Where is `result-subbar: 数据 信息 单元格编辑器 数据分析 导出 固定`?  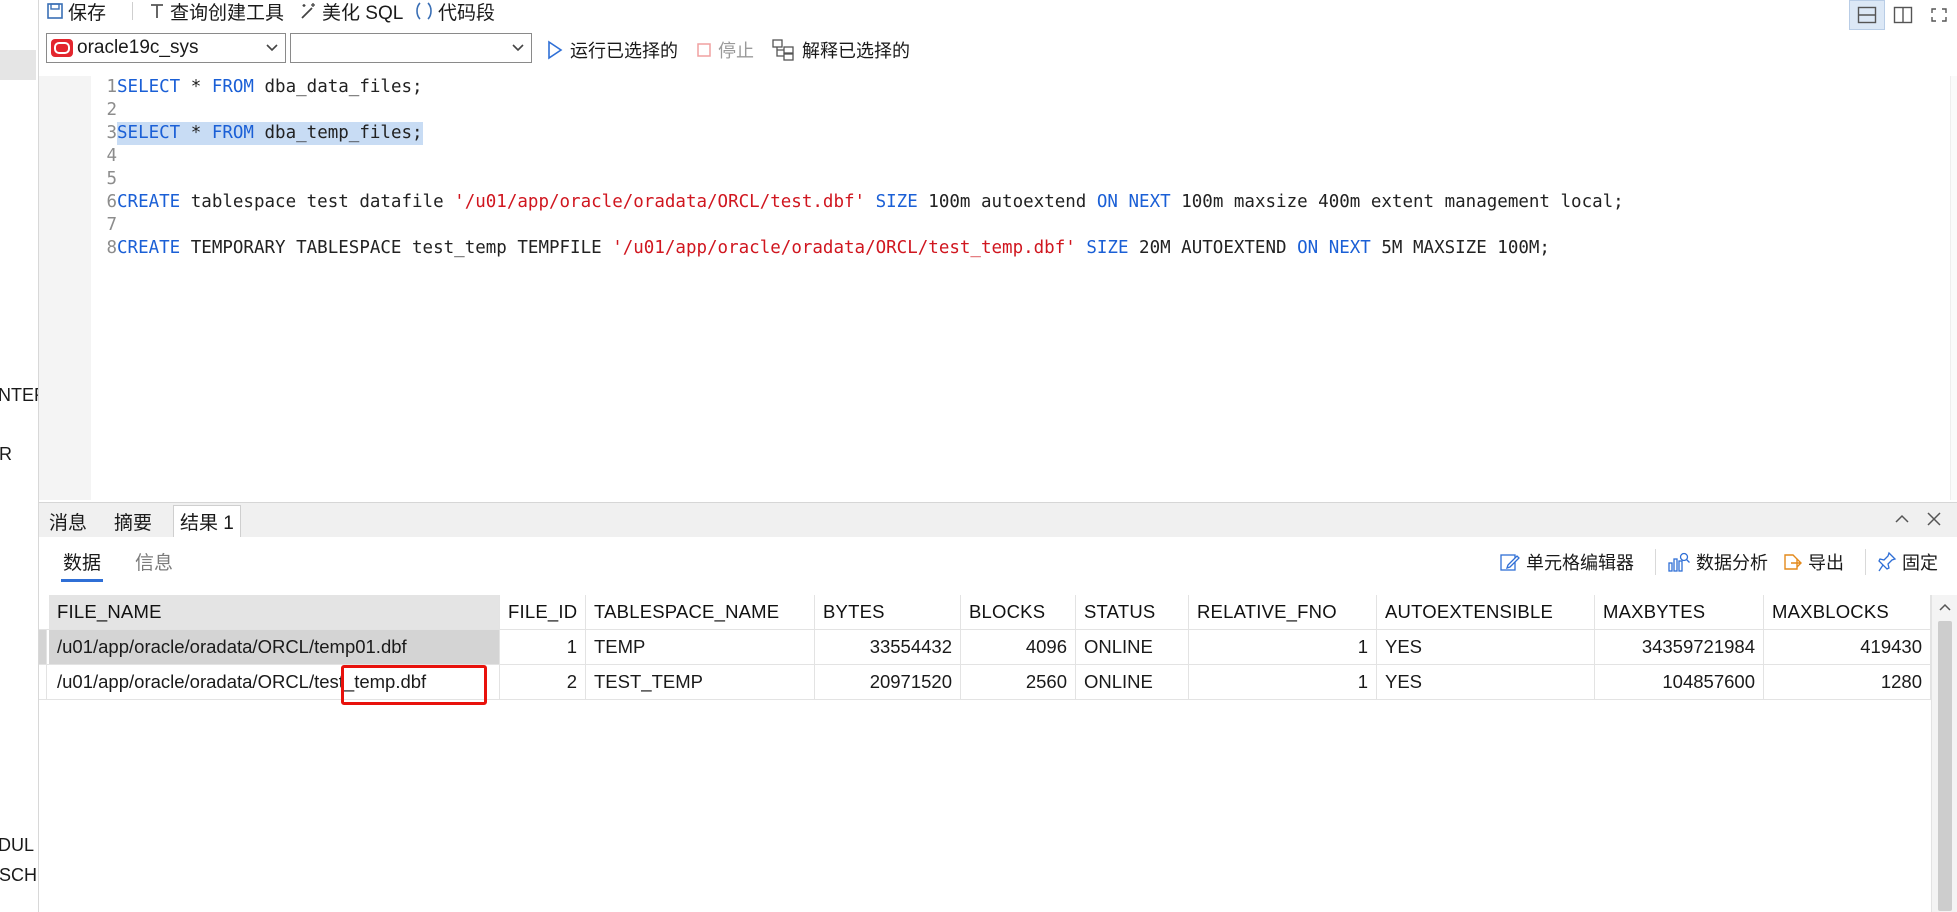
result-subbar: 数据 信息 单元格编辑器 数据分析 导出 固定 is located at coordinates (998, 562).